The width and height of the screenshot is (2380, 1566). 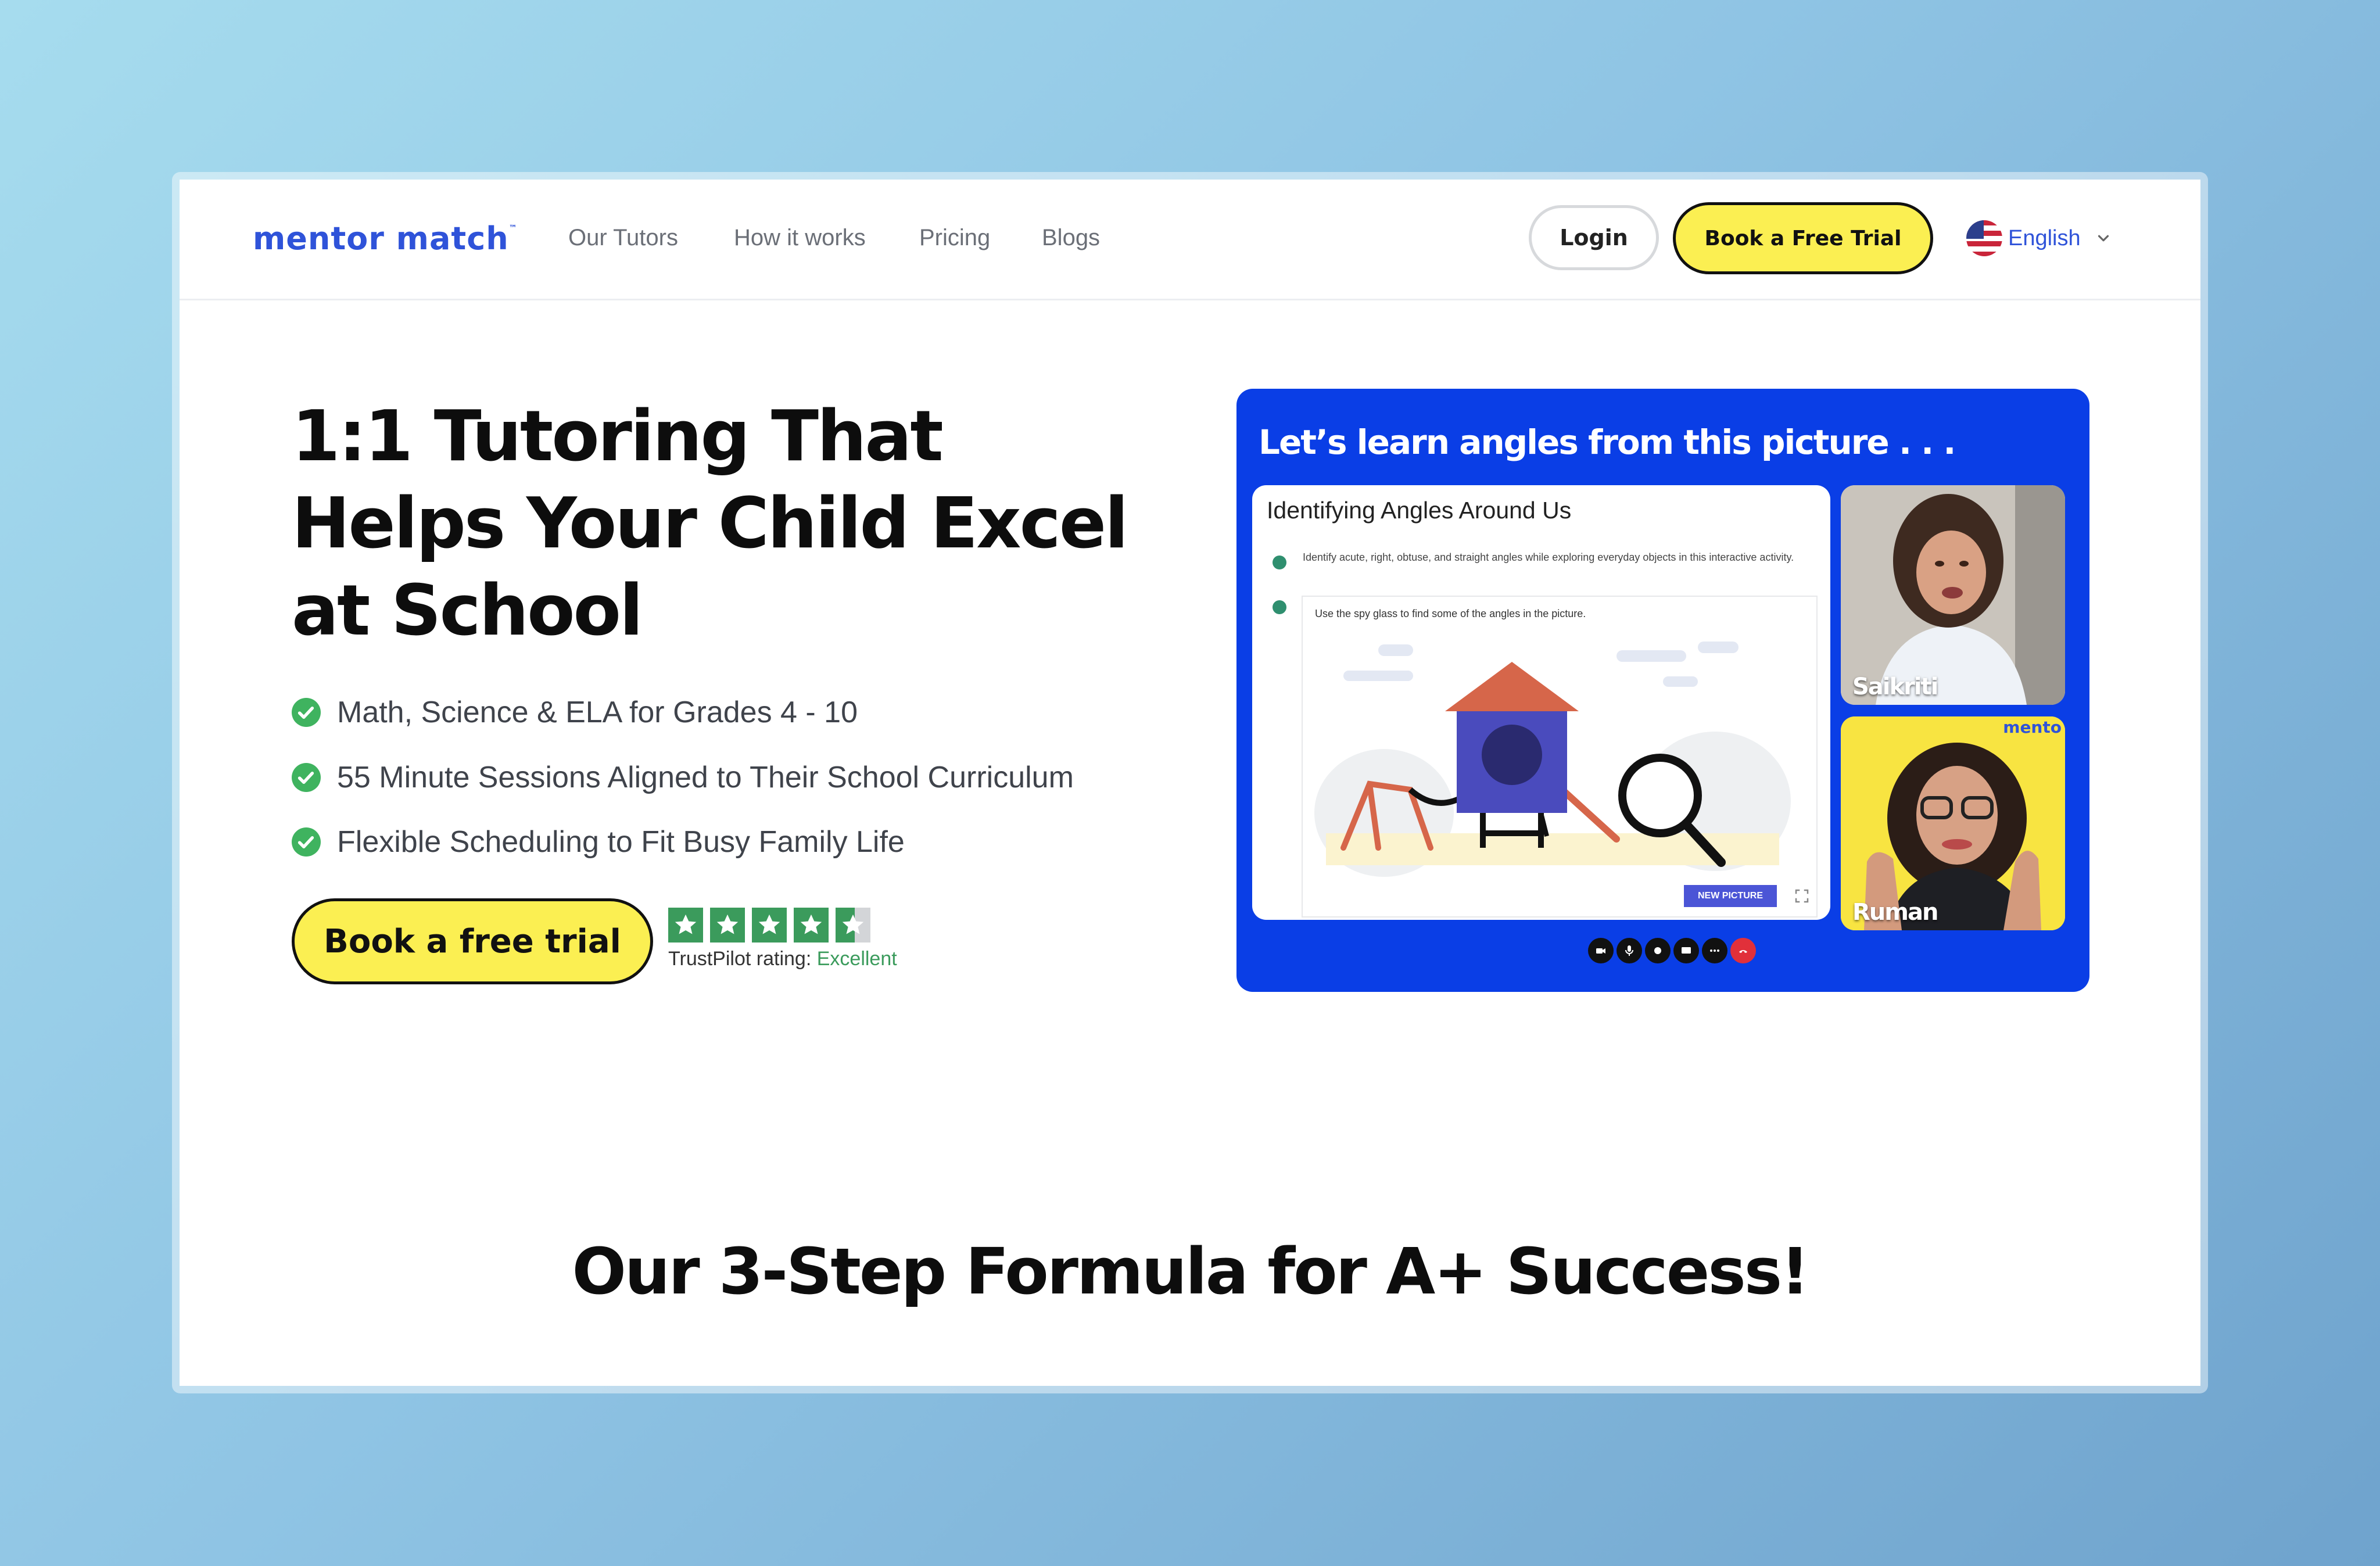 I want to click on child-avatar, so click(x=1953, y=595).